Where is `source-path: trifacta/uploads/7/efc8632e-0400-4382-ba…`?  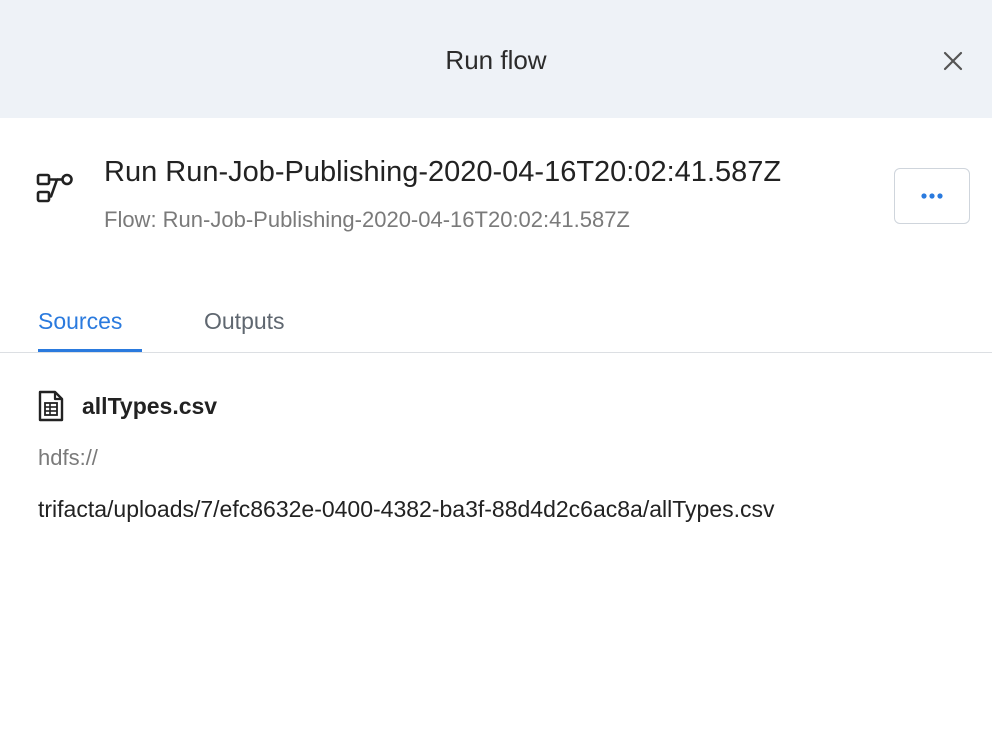
source-path: trifacta/uploads/7/efc8632e-0400-4382-ba… is located at coordinates (406, 509).